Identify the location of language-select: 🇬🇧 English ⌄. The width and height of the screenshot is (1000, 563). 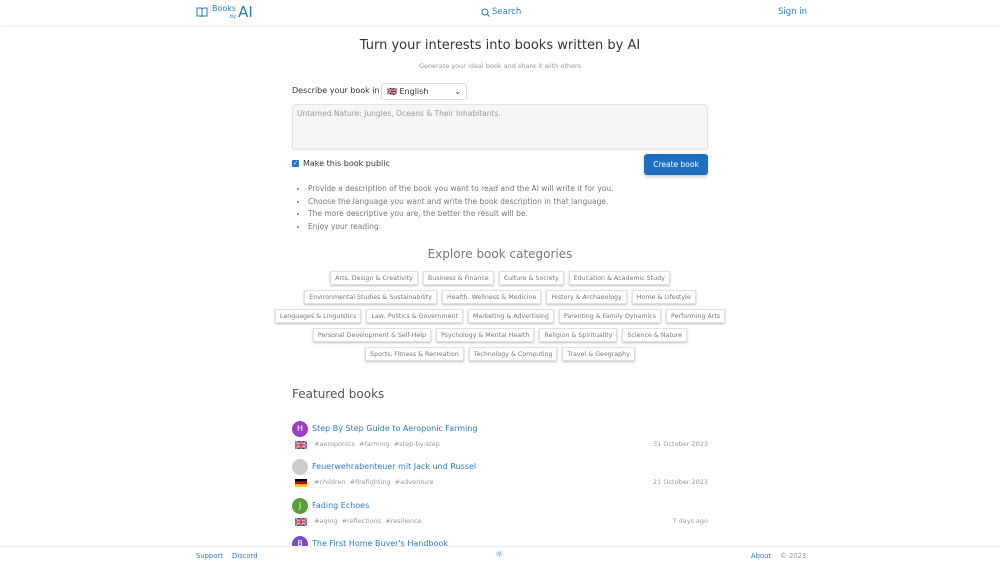
(424, 91).